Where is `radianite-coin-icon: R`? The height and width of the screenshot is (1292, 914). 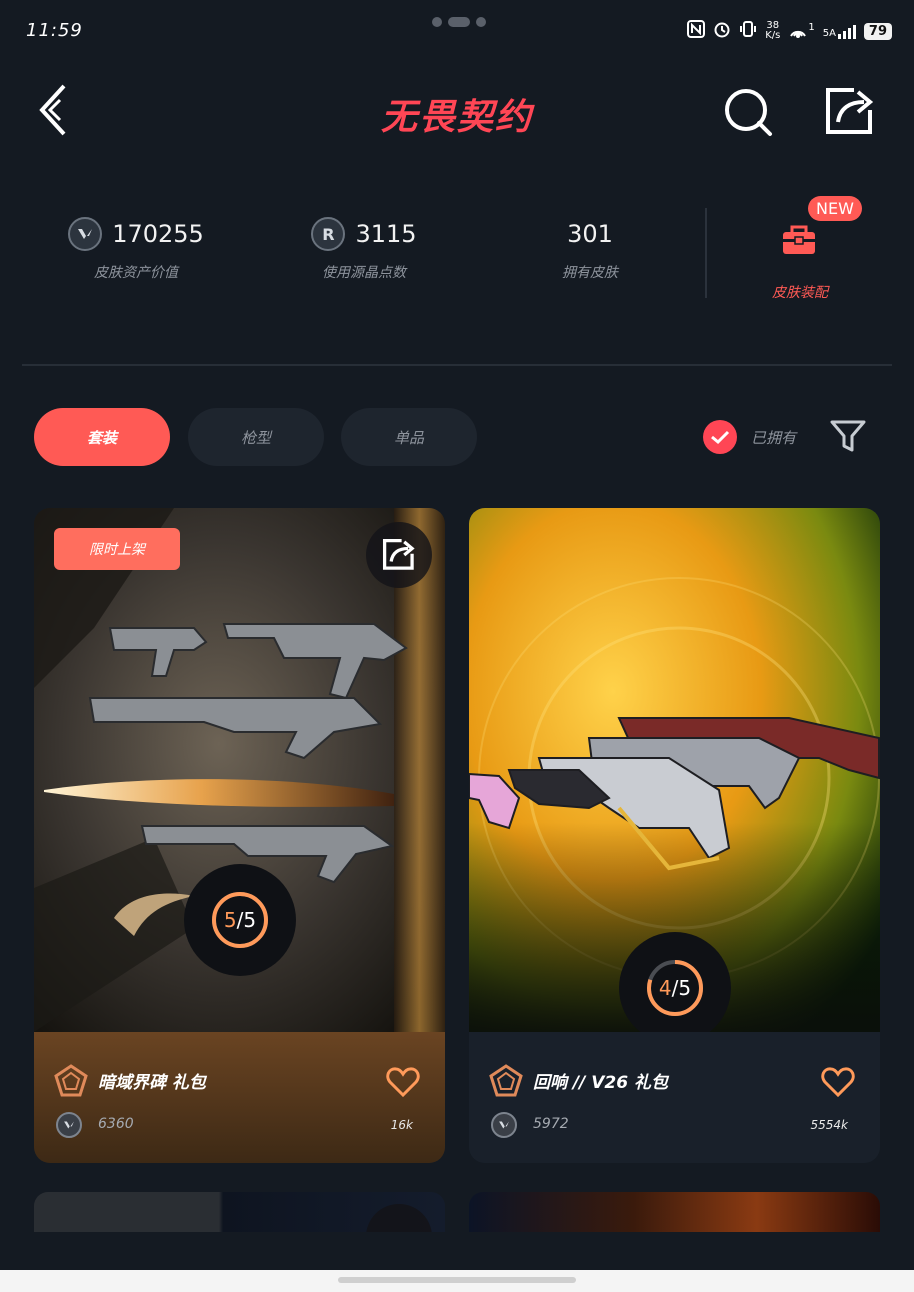 radianite-coin-icon: R is located at coordinates (328, 234).